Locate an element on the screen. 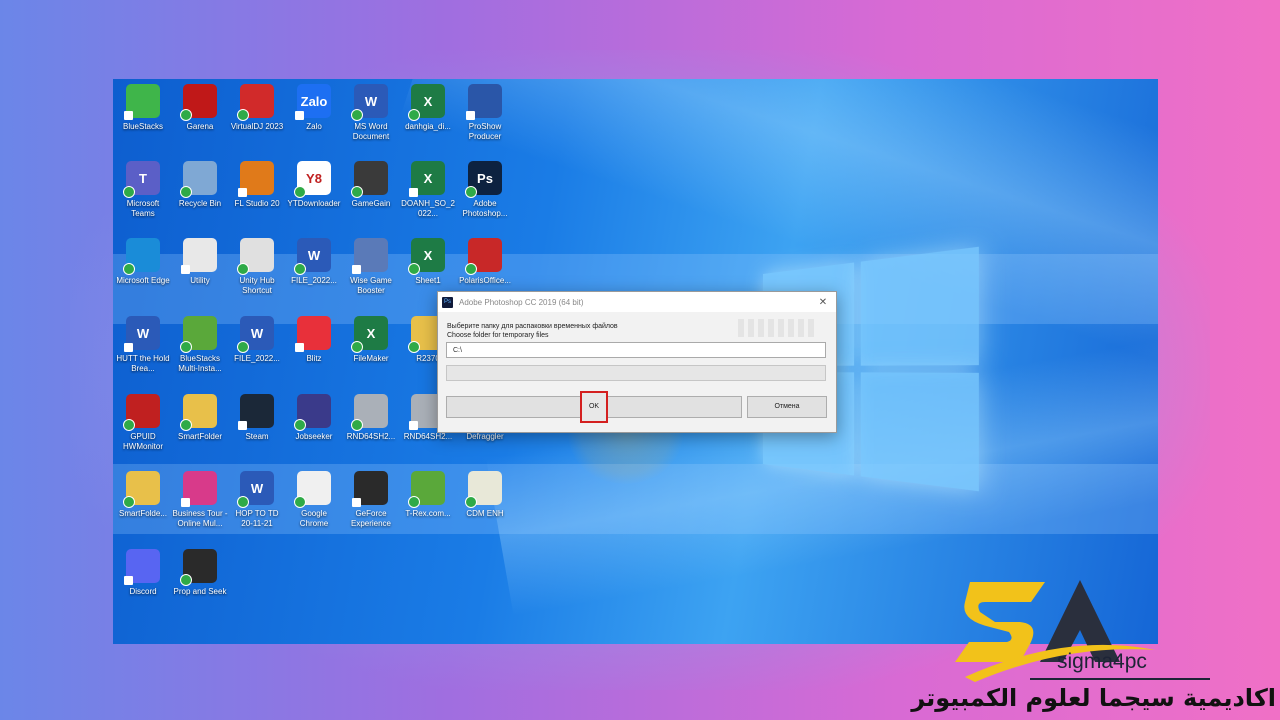 The height and width of the screenshot is (720, 1280). desktop-icon: GPUID HWMonitor is located at coordinates (143, 423).